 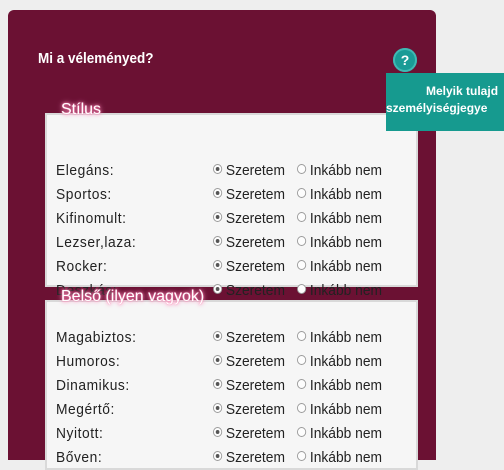 What do you see at coordinates (81, 109) in the screenshot?
I see `group-legend: Stílus` at bounding box center [81, 109].